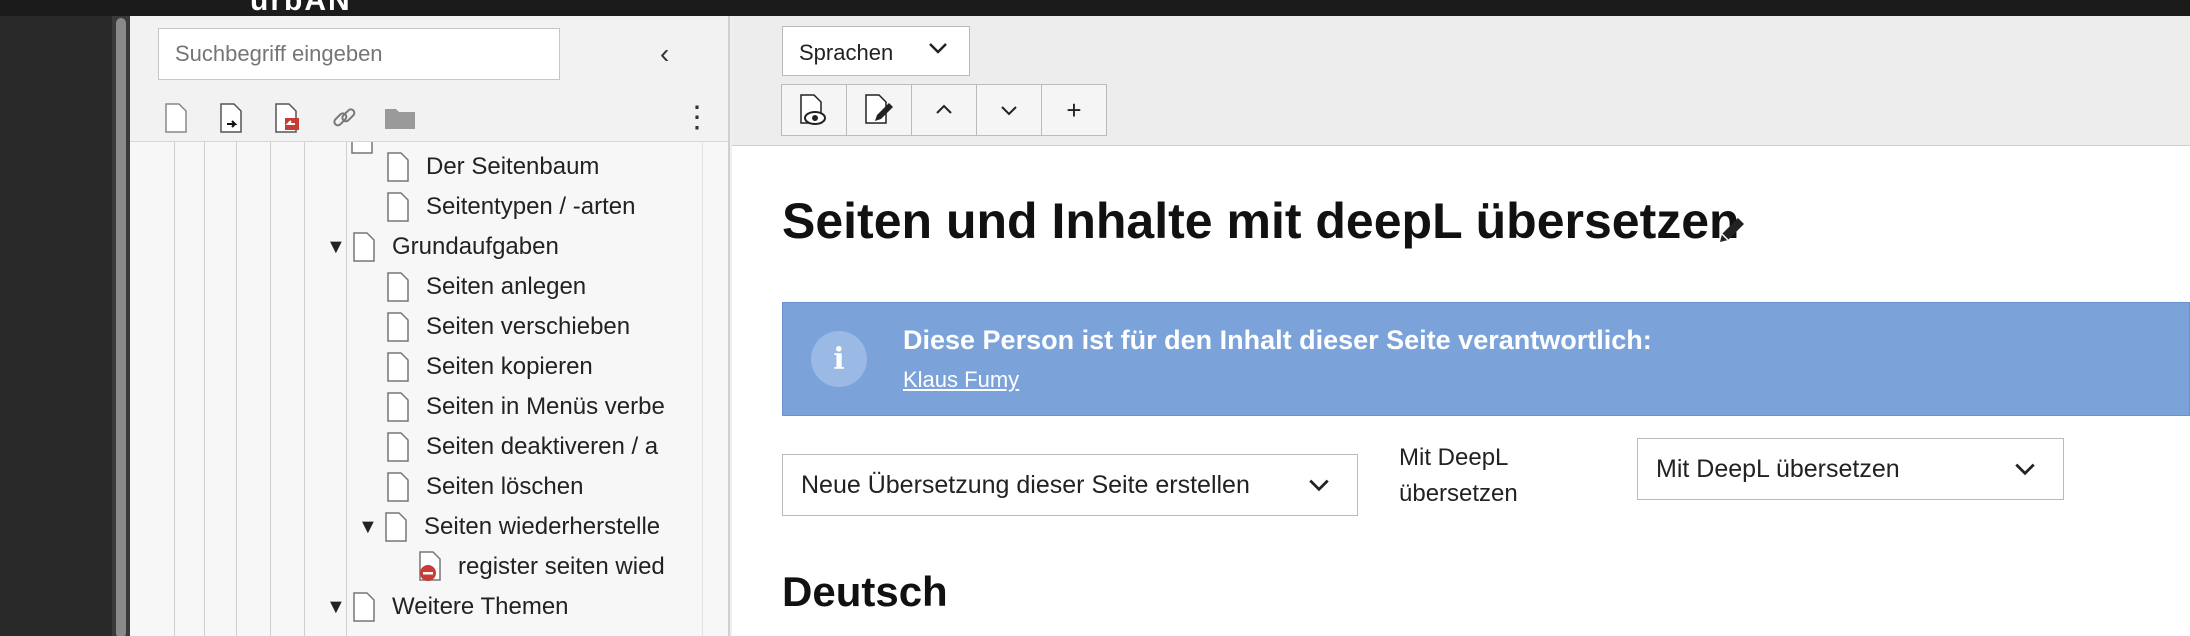 The height and width of the screenshot is (636, 2190). I want to click on tree-header: ‹ ⋮, so click(429, 79).